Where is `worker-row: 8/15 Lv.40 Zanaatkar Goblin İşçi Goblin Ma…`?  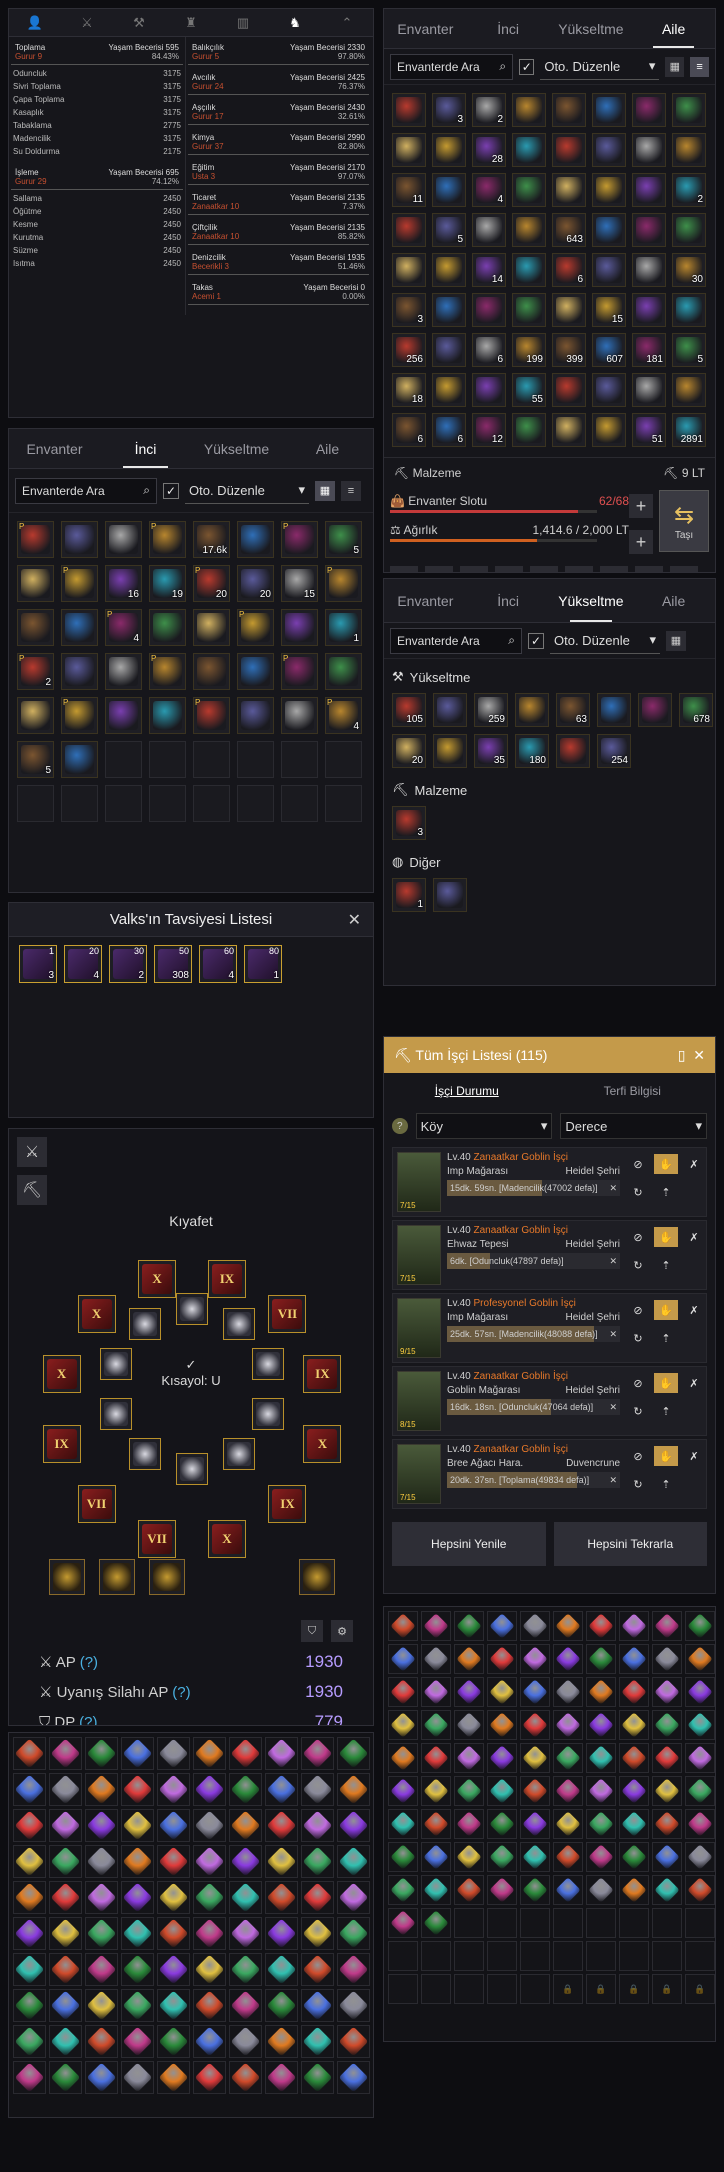
worker-row: 8/15 Lv.40 Zanaatkar Goblin İşçi Goblin Ma… is located at coordinates (549, 1401).